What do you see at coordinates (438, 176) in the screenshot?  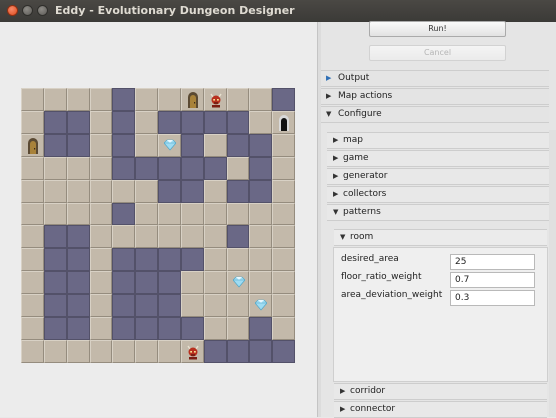 I see `config-generator-header: ▶ generator` at bounding box center [438, 176].